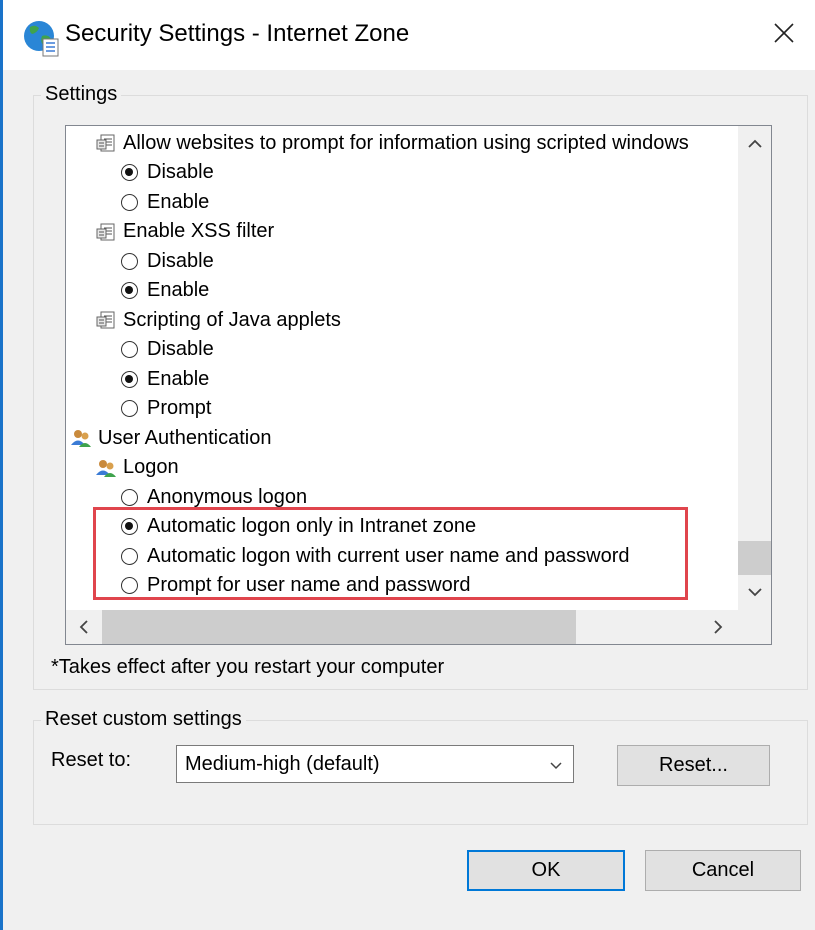 Image resolution: width=815 pixels, height=930 pixels. I want to click on tree-item-label: Scripting of Java applets, so click(232, 319).